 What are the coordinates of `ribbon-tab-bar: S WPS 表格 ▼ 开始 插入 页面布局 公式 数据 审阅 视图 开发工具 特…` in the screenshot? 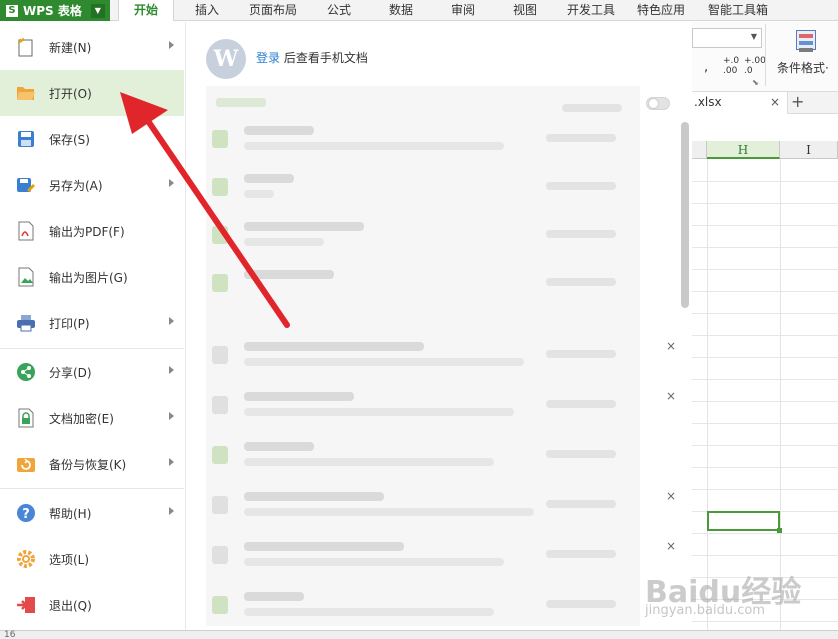 It's located at (419, 10).